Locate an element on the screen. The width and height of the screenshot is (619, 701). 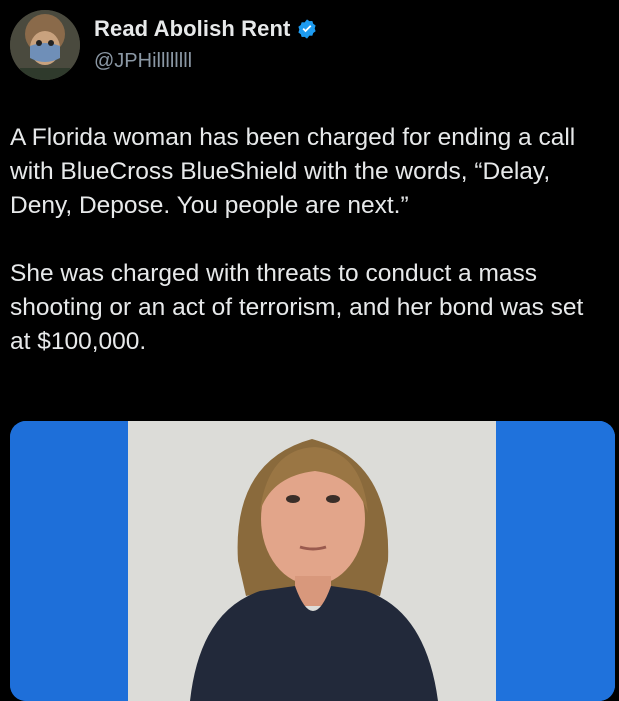
author-avatar is located at coordinates (45, 45).